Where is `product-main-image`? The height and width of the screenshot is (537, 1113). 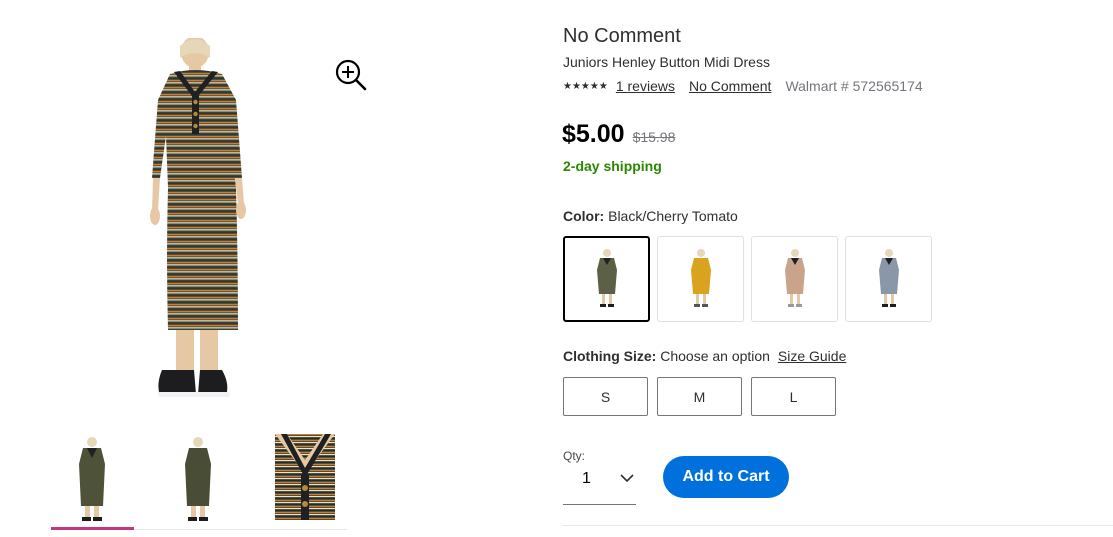 product-main-image is located at coordinates (205, 220).